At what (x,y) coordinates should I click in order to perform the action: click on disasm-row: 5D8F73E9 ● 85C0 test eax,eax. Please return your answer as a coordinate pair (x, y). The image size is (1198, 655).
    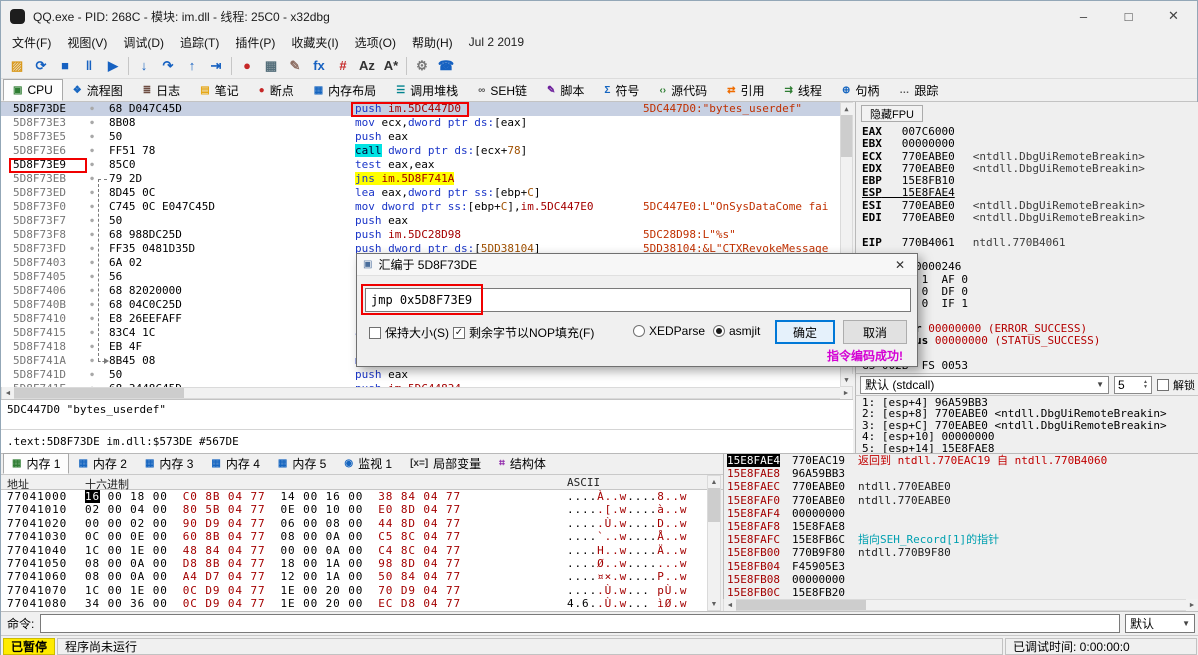
    Looking at the image, I should click on (427, 165).